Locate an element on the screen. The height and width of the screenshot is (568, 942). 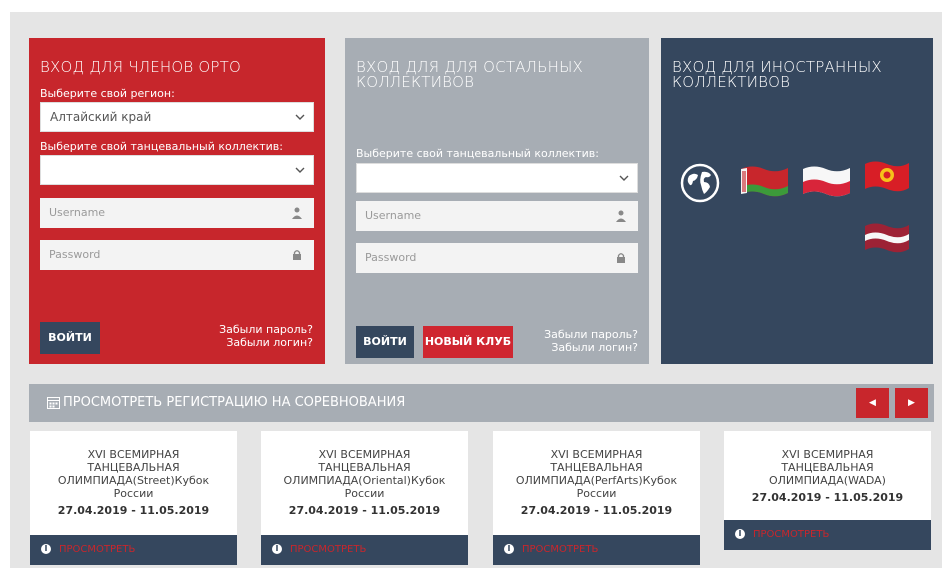
region-select-value: Алтайский край is located at coordinates (101, 117).